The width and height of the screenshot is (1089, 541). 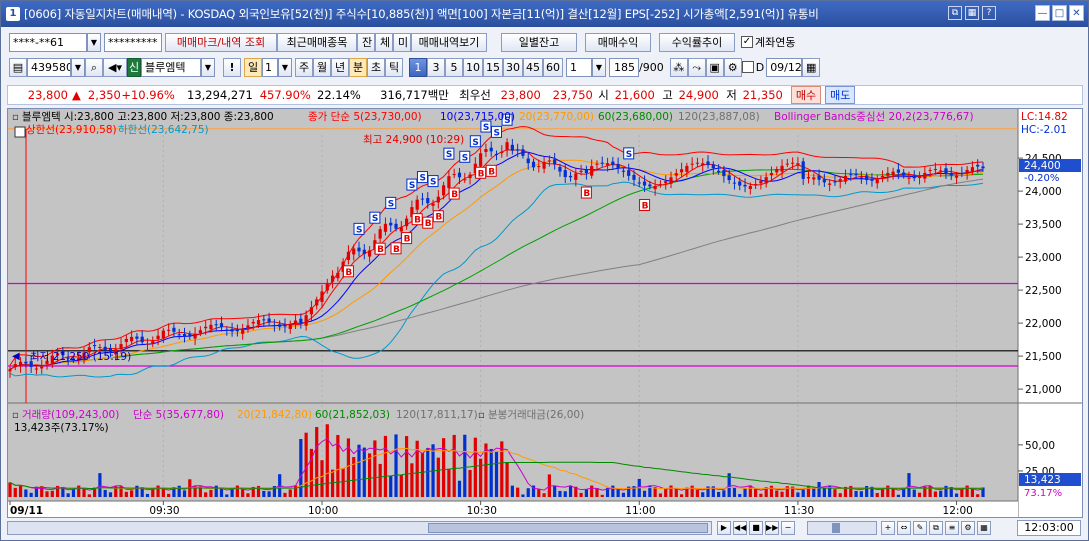 I want to click on calendar-icon: ▦, so click(x=811, y=67).